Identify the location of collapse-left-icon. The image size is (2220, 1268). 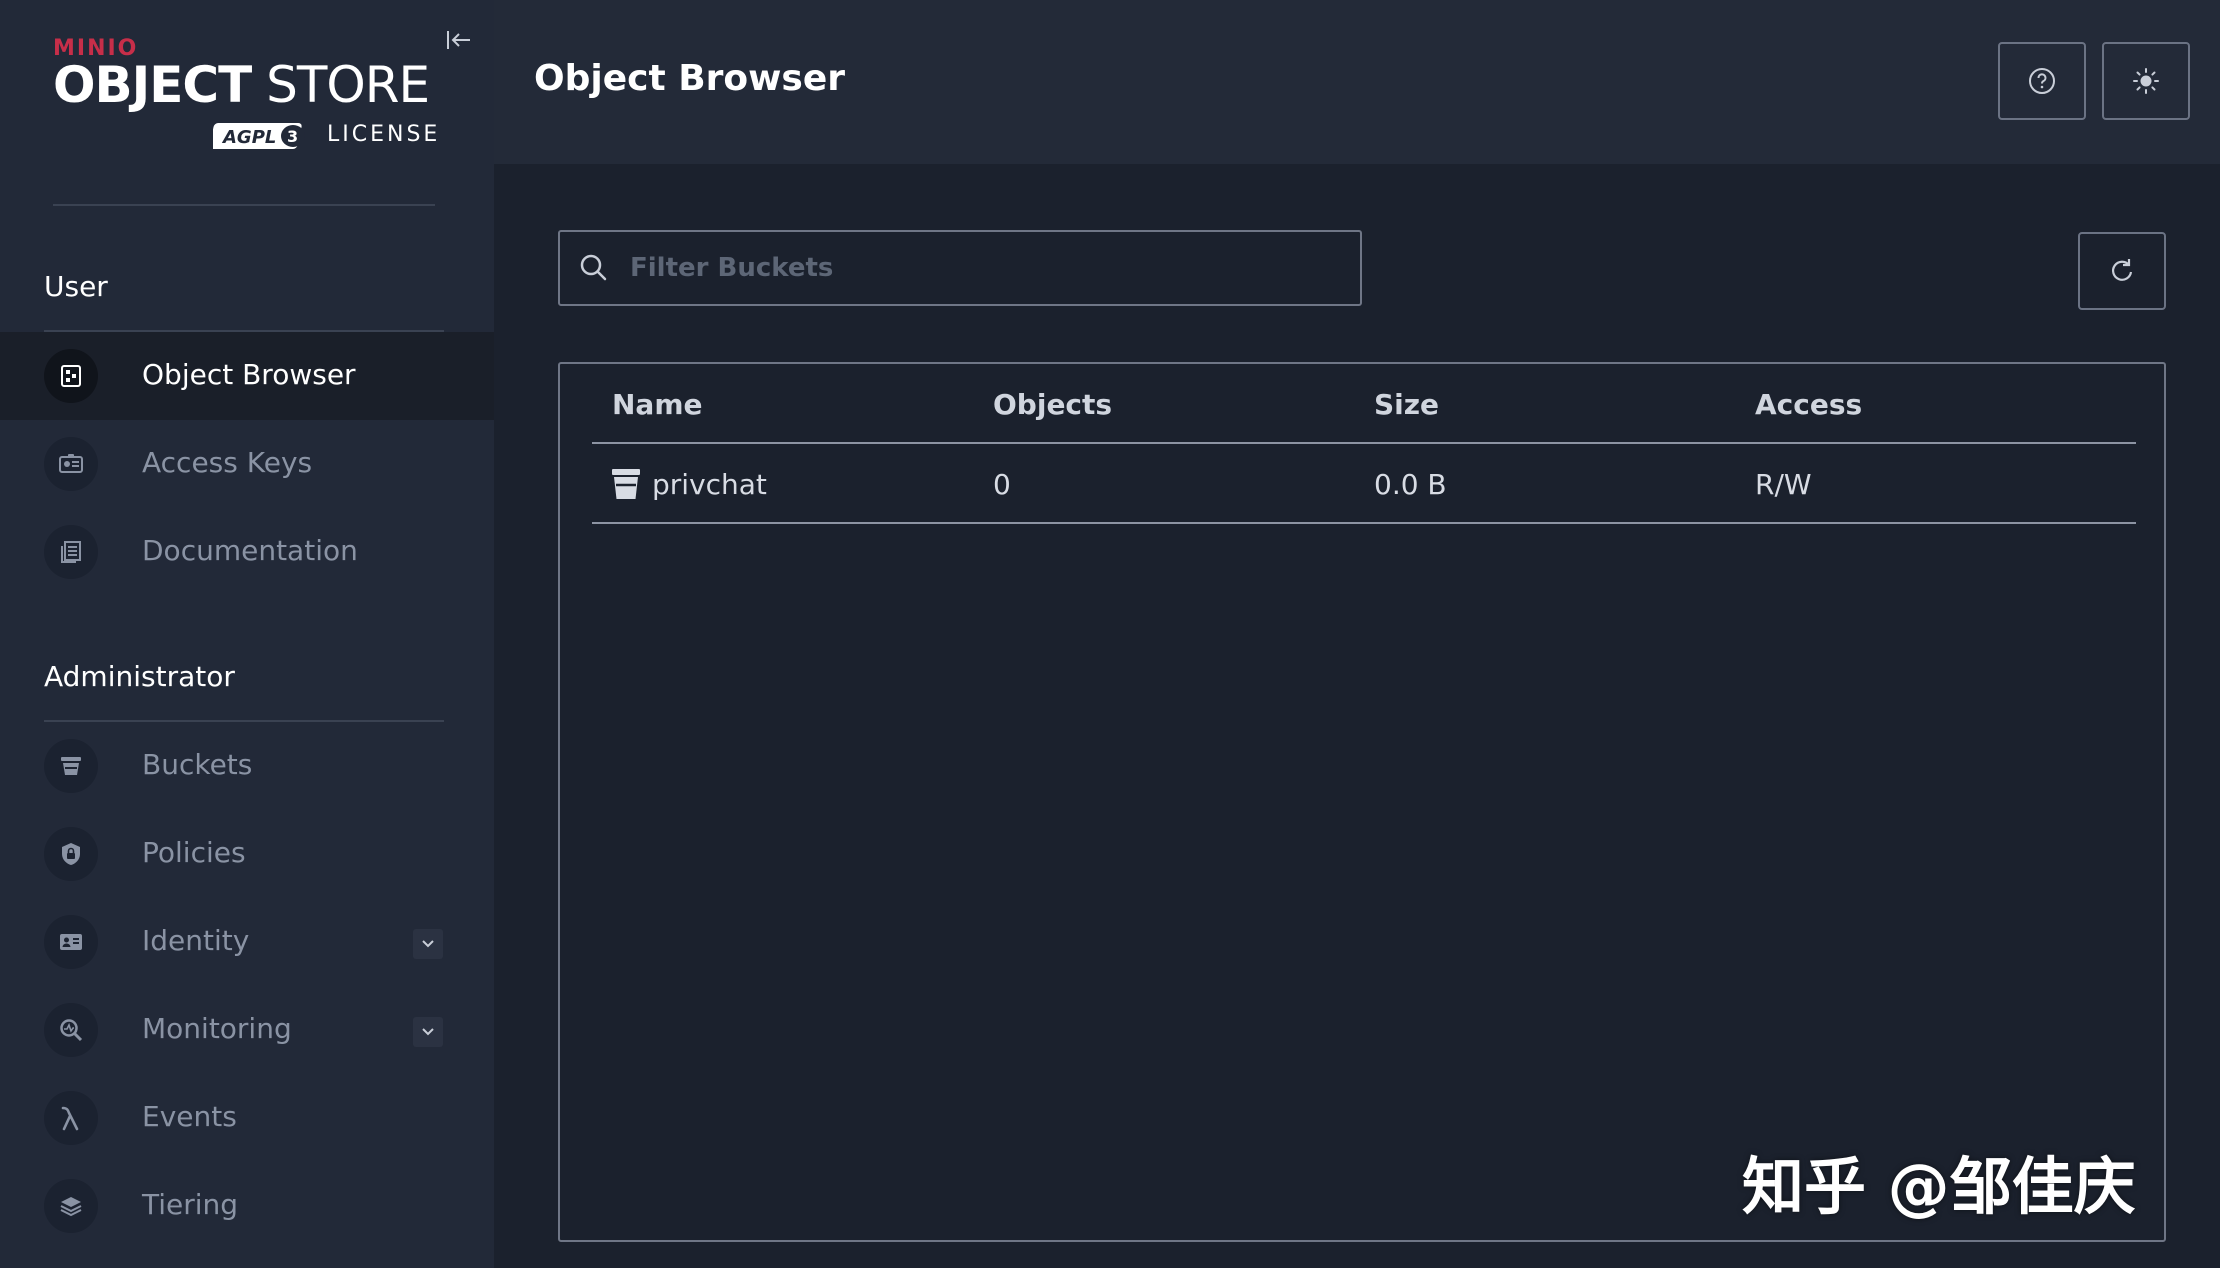
(458, 40).